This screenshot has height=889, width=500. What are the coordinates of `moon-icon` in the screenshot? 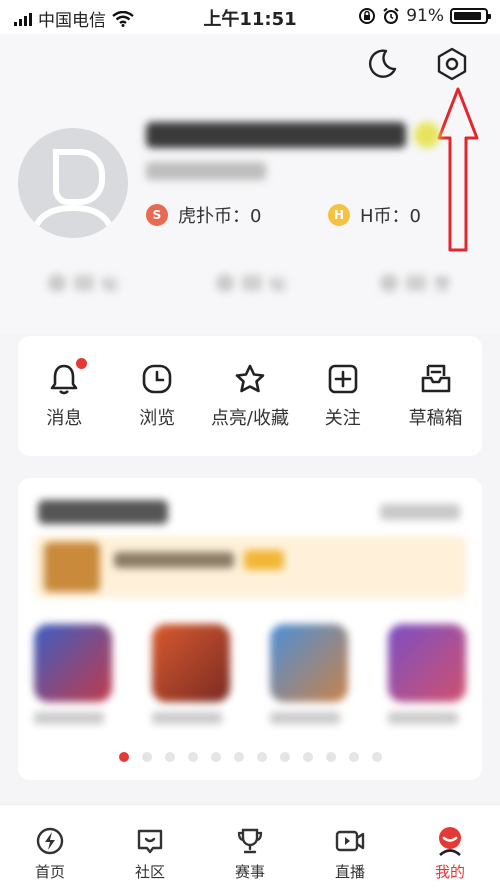 It's located at (382, 63).